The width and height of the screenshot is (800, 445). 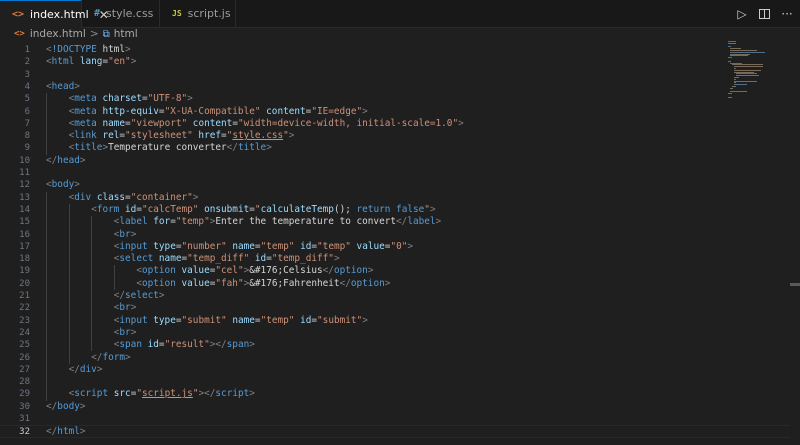 I want to click on line-number: 19, so click(x=24, y=271).